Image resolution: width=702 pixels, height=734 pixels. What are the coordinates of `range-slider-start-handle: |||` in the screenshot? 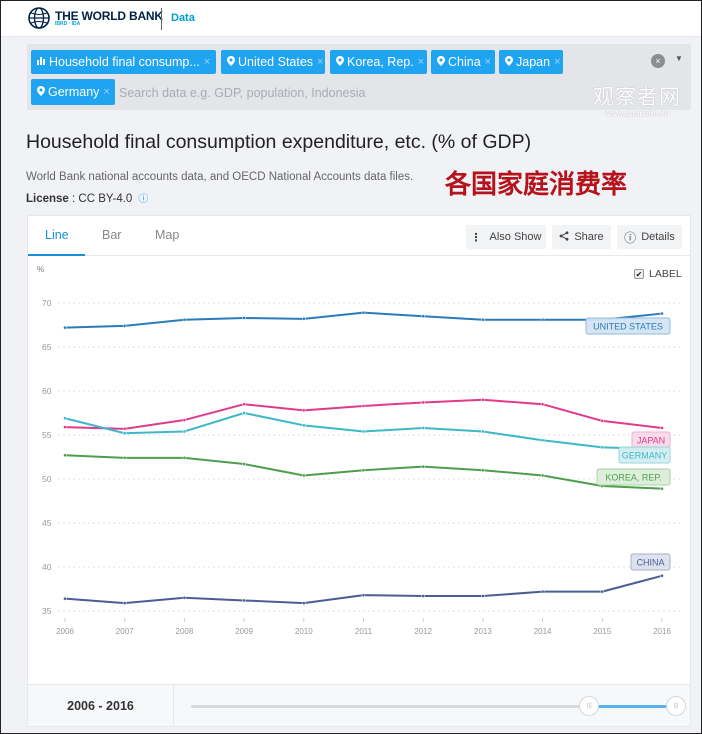 It's located at (589, 706).